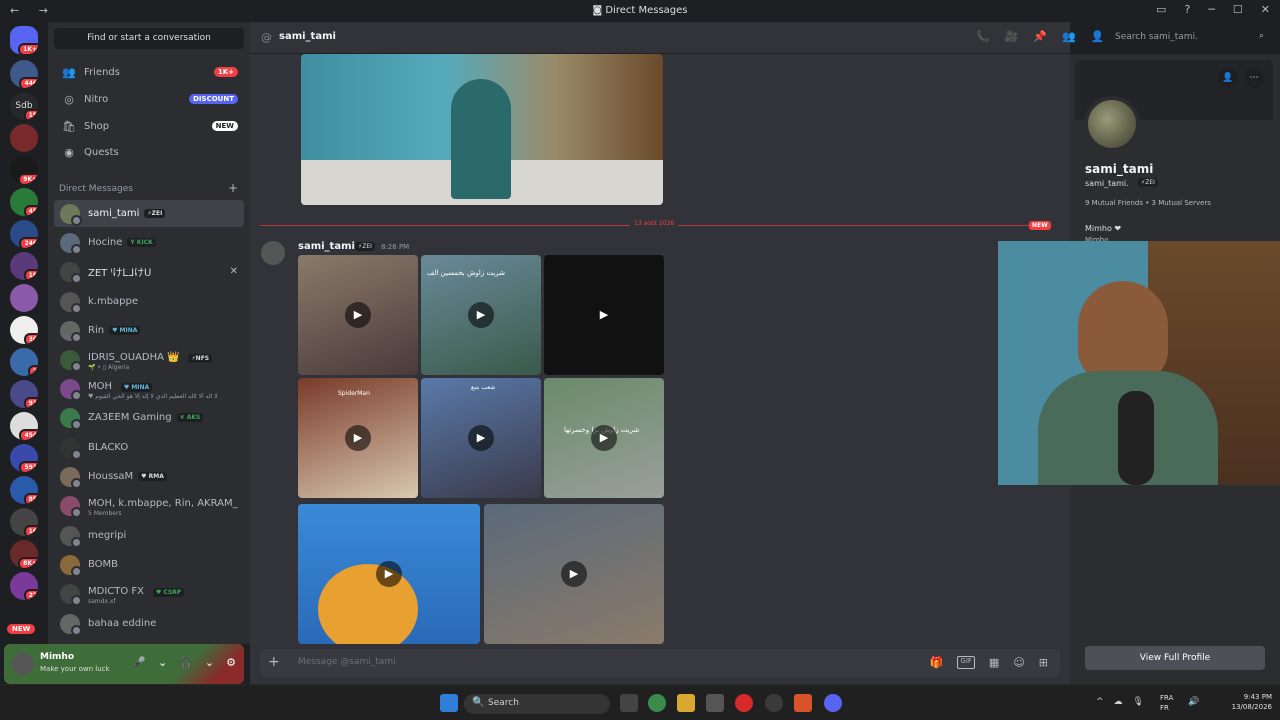 This screenshot has height=720, width=1280. Describe the element at coordinates (937, 662) in the screenshot. I see `gift-icon: 🎁` at that location.